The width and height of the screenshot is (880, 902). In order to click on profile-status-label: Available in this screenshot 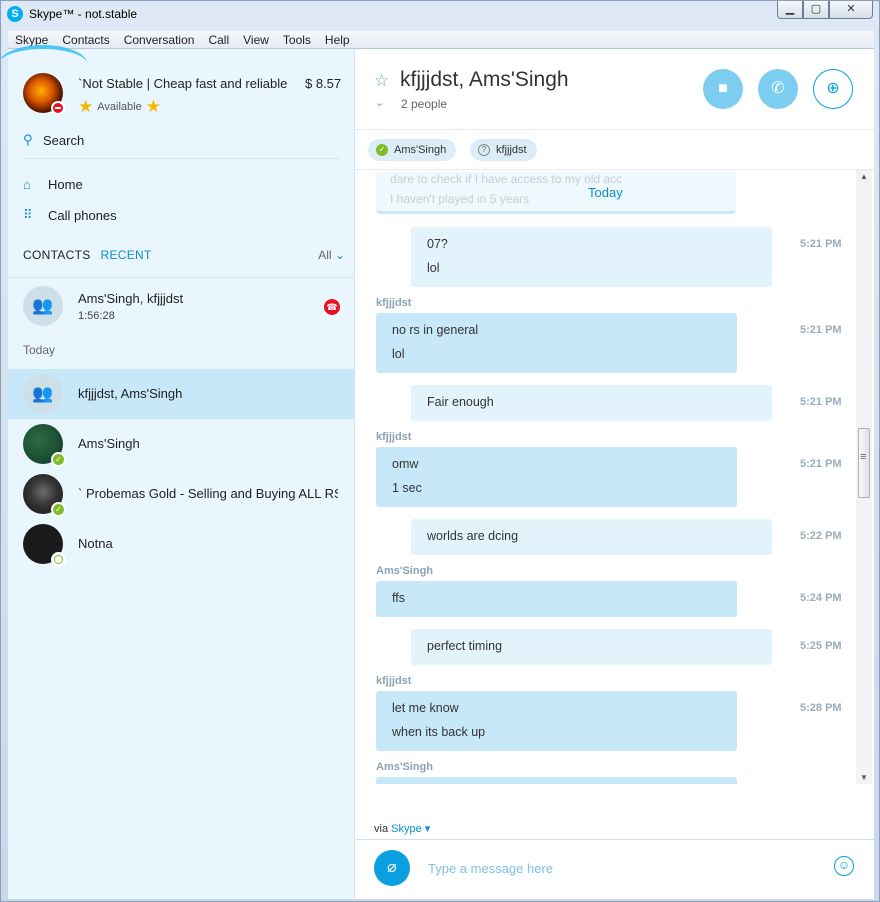, I will do `click(119, 106)`.